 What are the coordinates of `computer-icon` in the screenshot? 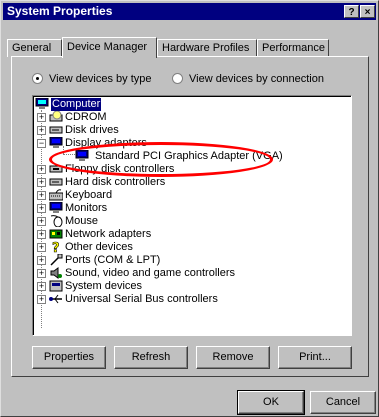 It's located at (42, 103).